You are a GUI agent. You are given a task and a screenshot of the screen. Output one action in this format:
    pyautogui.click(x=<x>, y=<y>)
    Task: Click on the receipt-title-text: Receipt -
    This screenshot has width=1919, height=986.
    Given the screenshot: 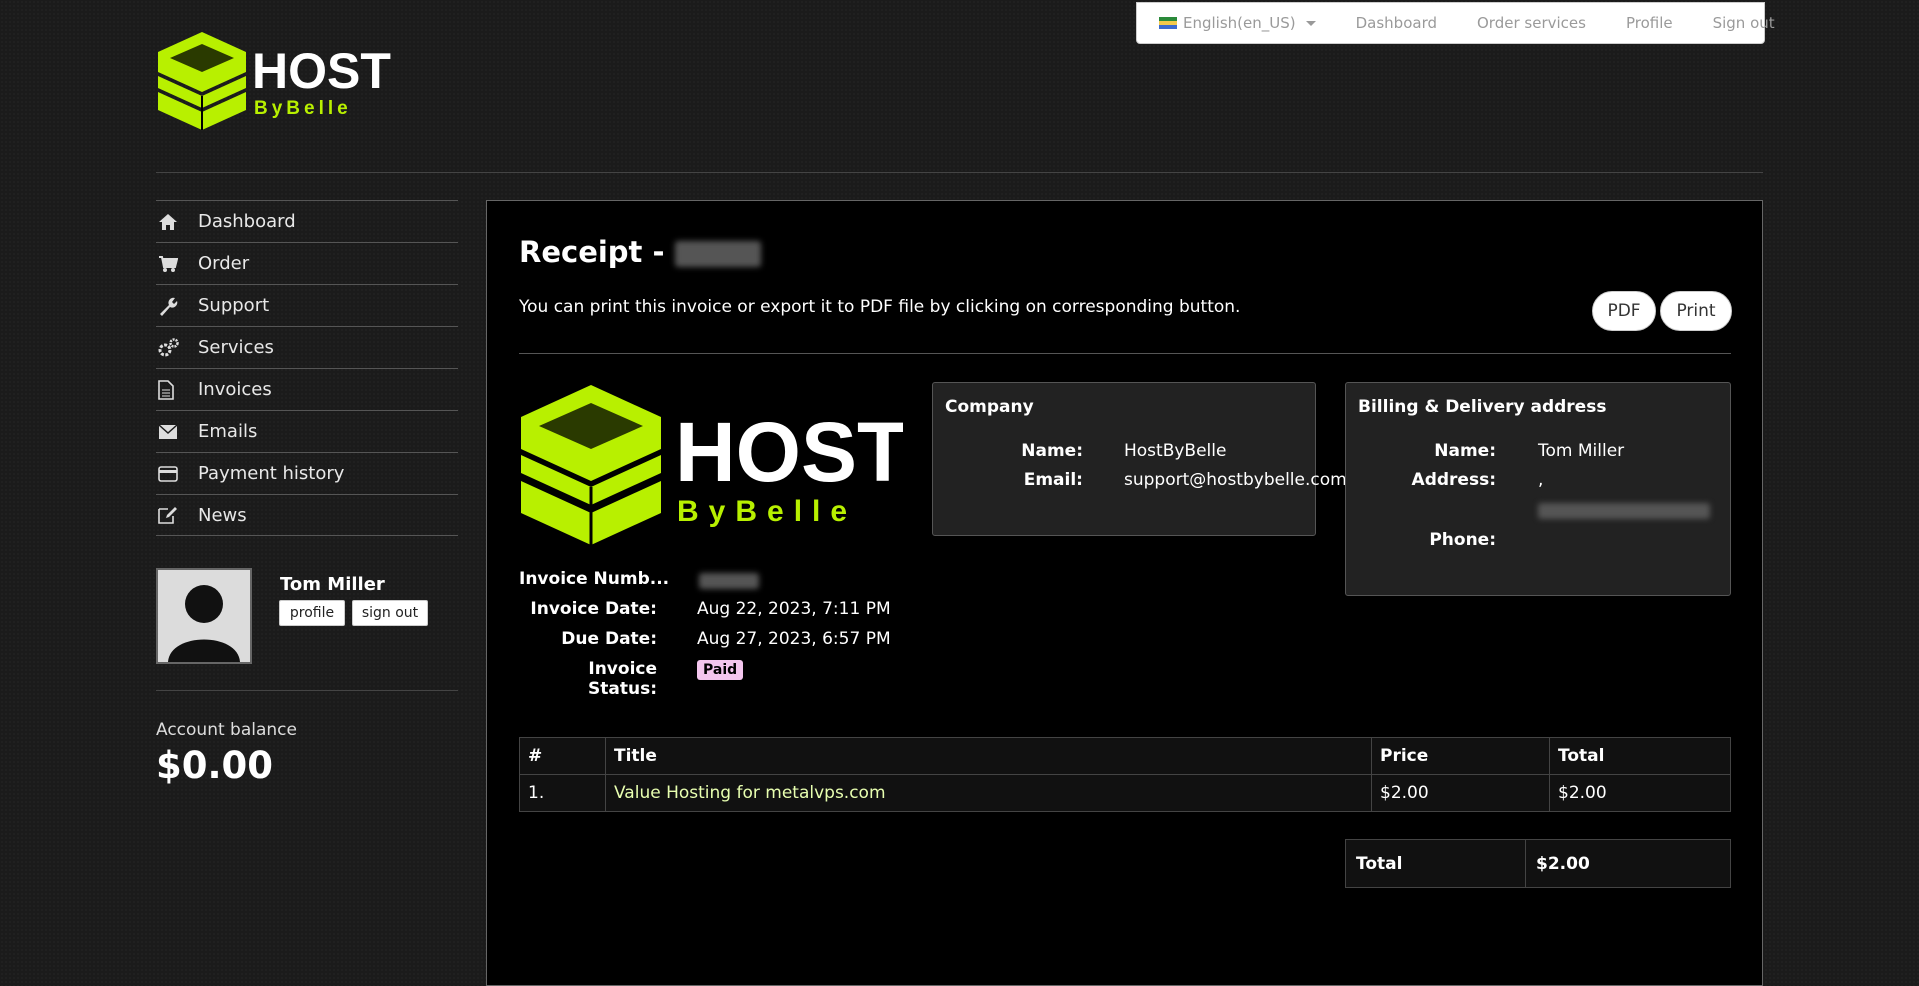 What is the action you would take?
    pyautogui.click(x=592, y=252)
    